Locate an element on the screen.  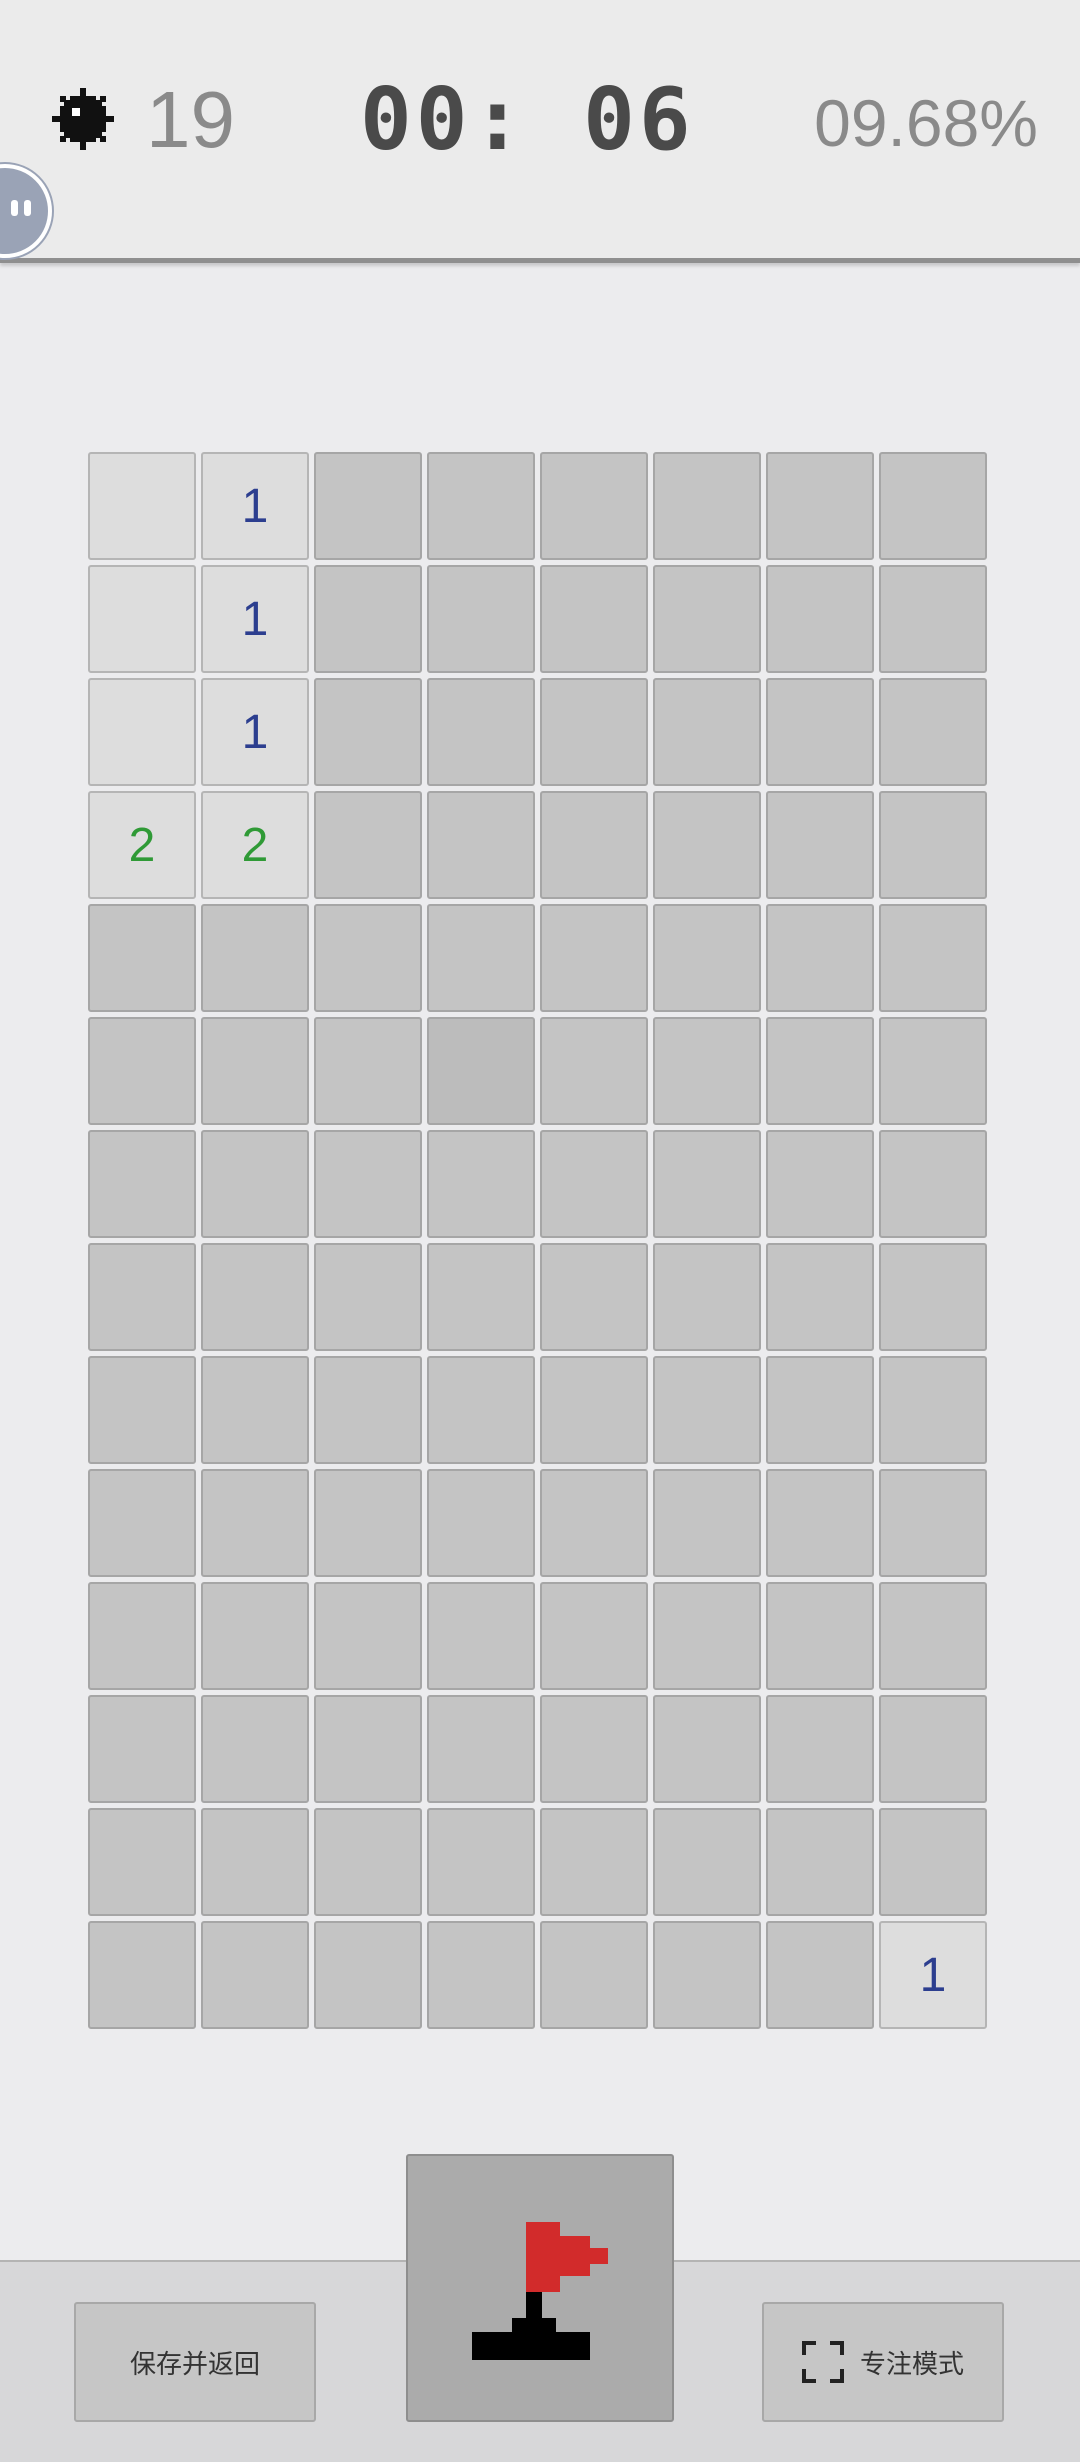
save-and-return-button: 保存并返回 is located at coordinates (195, 2362).